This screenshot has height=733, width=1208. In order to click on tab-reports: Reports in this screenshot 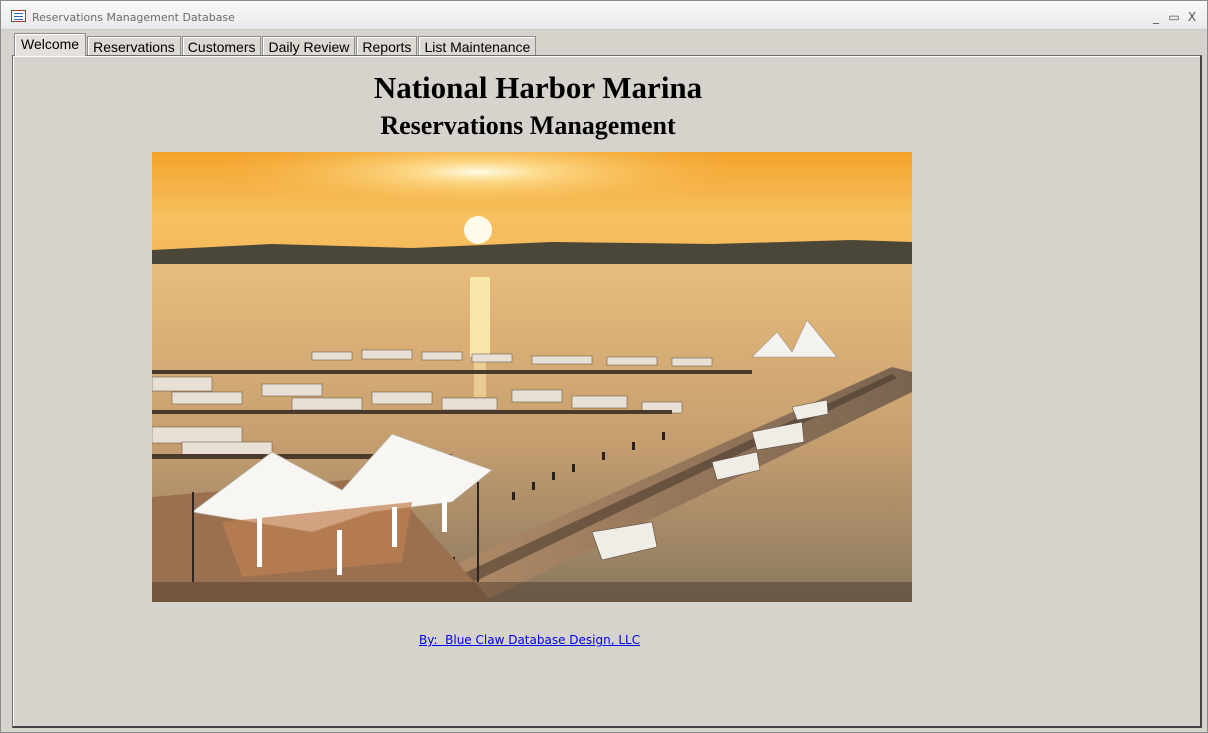, I will do `click(387, 46)`.